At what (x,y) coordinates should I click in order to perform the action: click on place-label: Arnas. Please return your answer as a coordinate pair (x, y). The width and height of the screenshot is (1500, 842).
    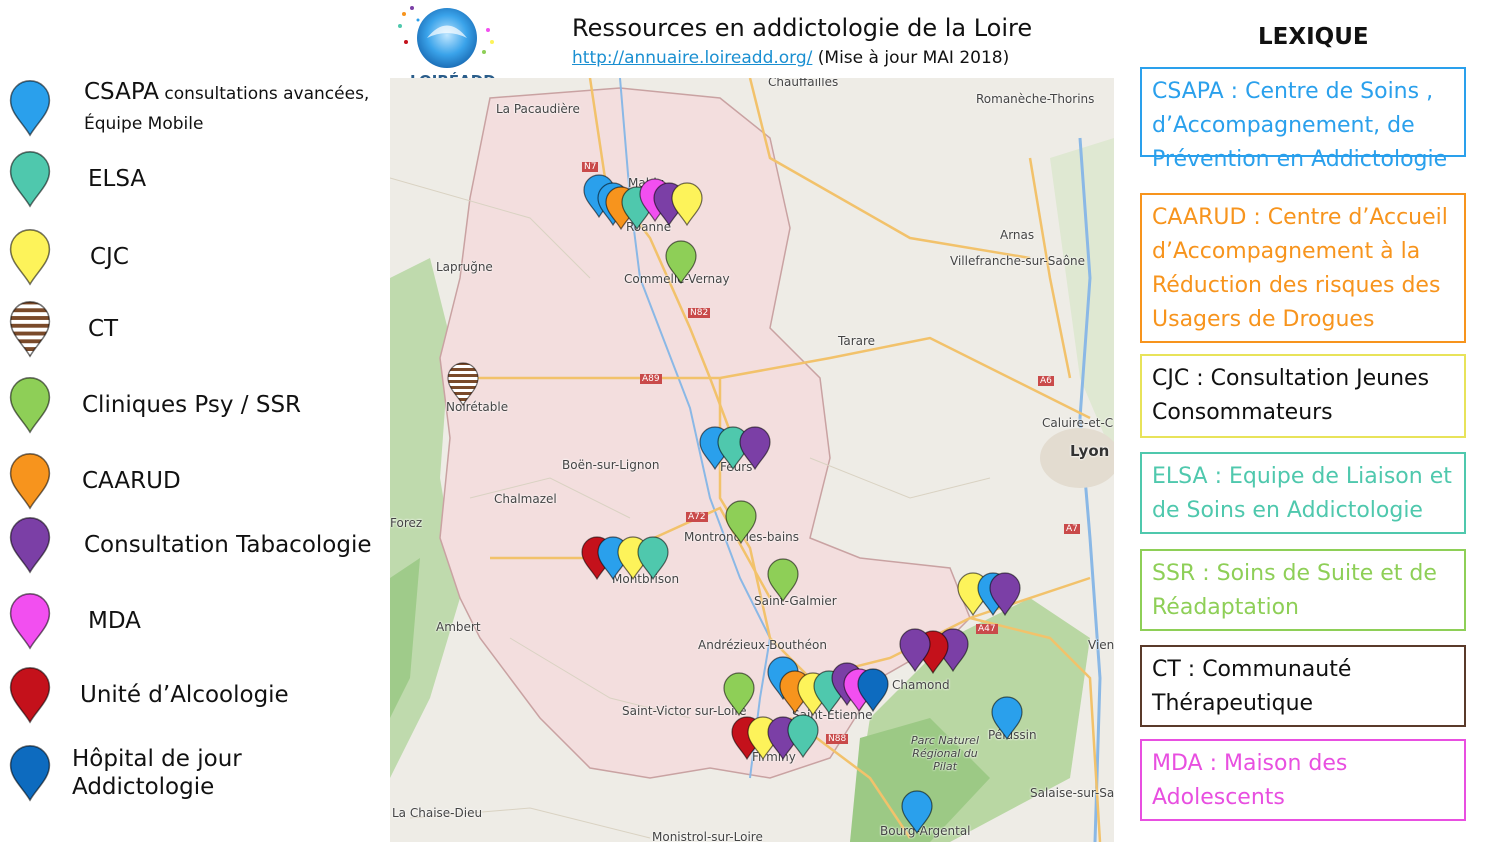
    Looking at the image, I should click on (1017, 235).